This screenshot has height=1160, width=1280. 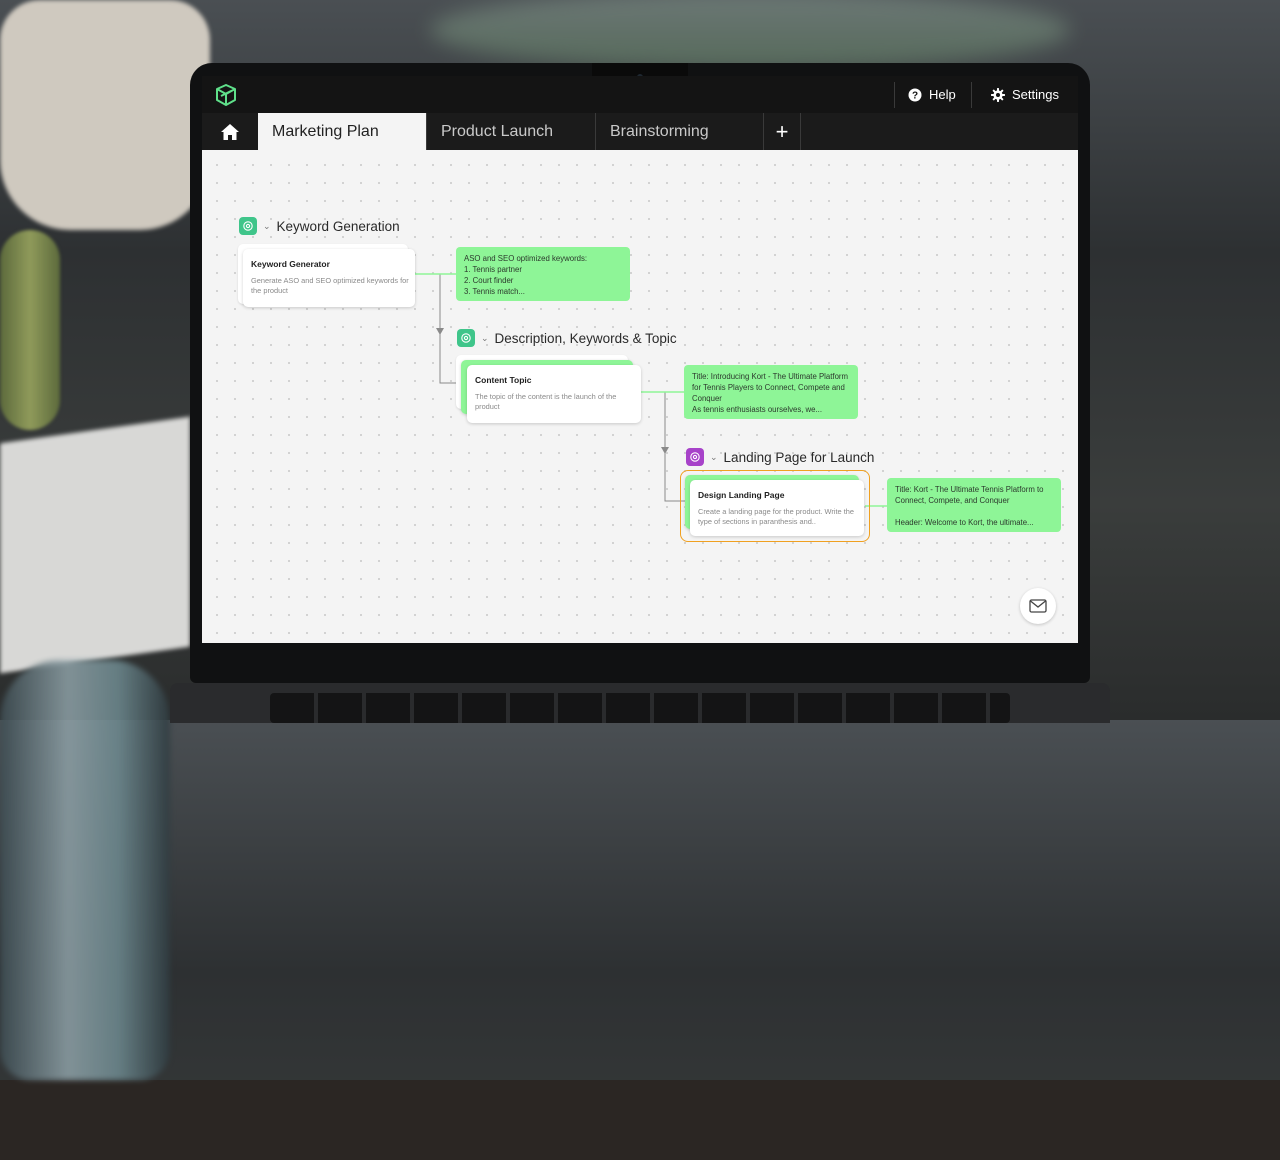 I want to click on plus-icon: +, so click(x=782, y=131).